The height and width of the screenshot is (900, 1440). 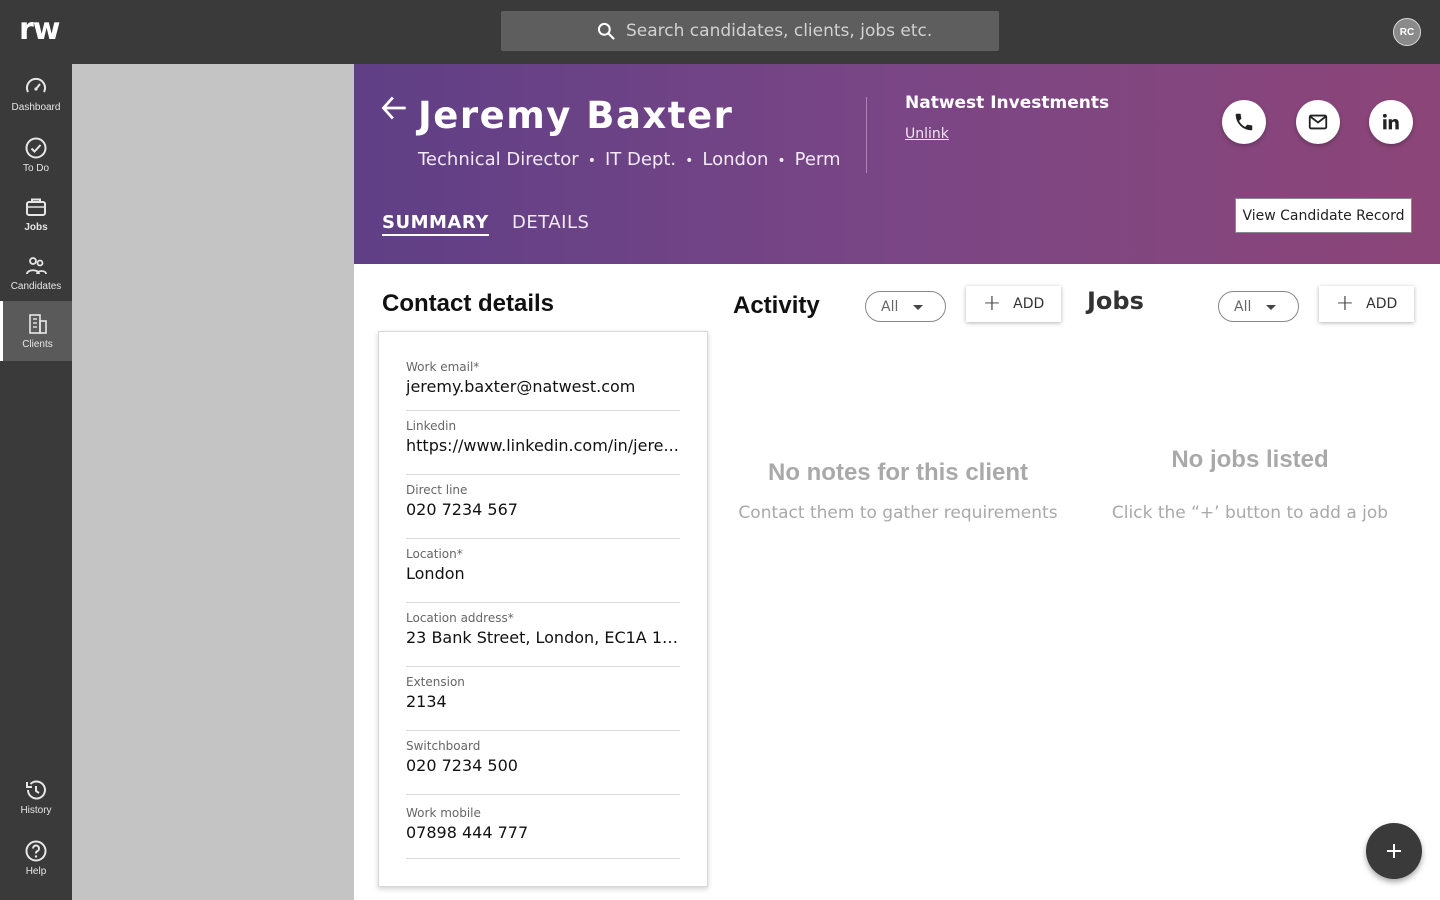 What do you see at coordinates (36, 85) in the screenshot?
I see `gauge-icon` at bounding box center [36, 85].